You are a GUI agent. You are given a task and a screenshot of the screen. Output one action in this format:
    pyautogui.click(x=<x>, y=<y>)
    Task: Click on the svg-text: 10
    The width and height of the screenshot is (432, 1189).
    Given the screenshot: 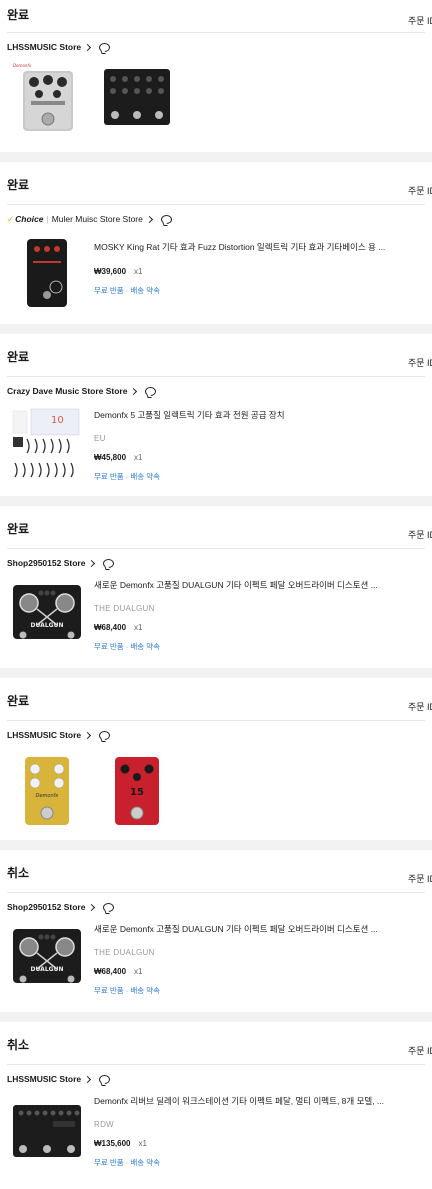 What is the action you would take?
    pyautogui.click(x=57, y=420)
    